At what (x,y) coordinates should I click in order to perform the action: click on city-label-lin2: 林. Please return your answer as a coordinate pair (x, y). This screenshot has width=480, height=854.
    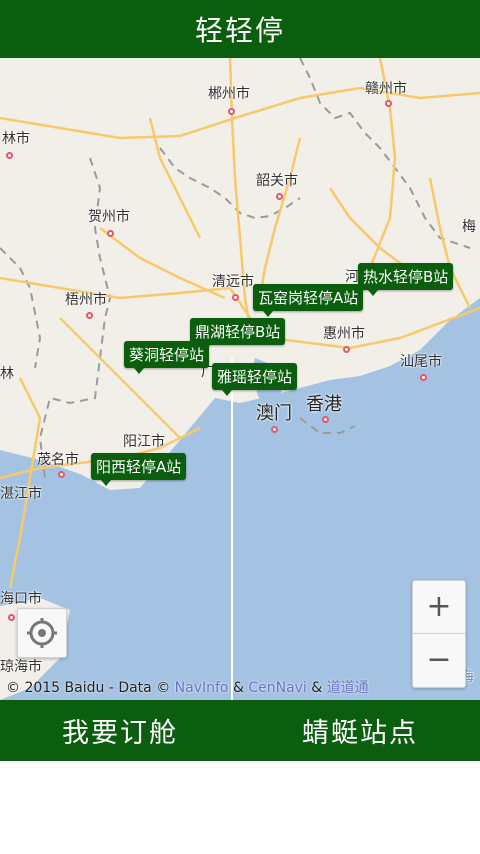
    Looking at the image, I should click on (7, 374).